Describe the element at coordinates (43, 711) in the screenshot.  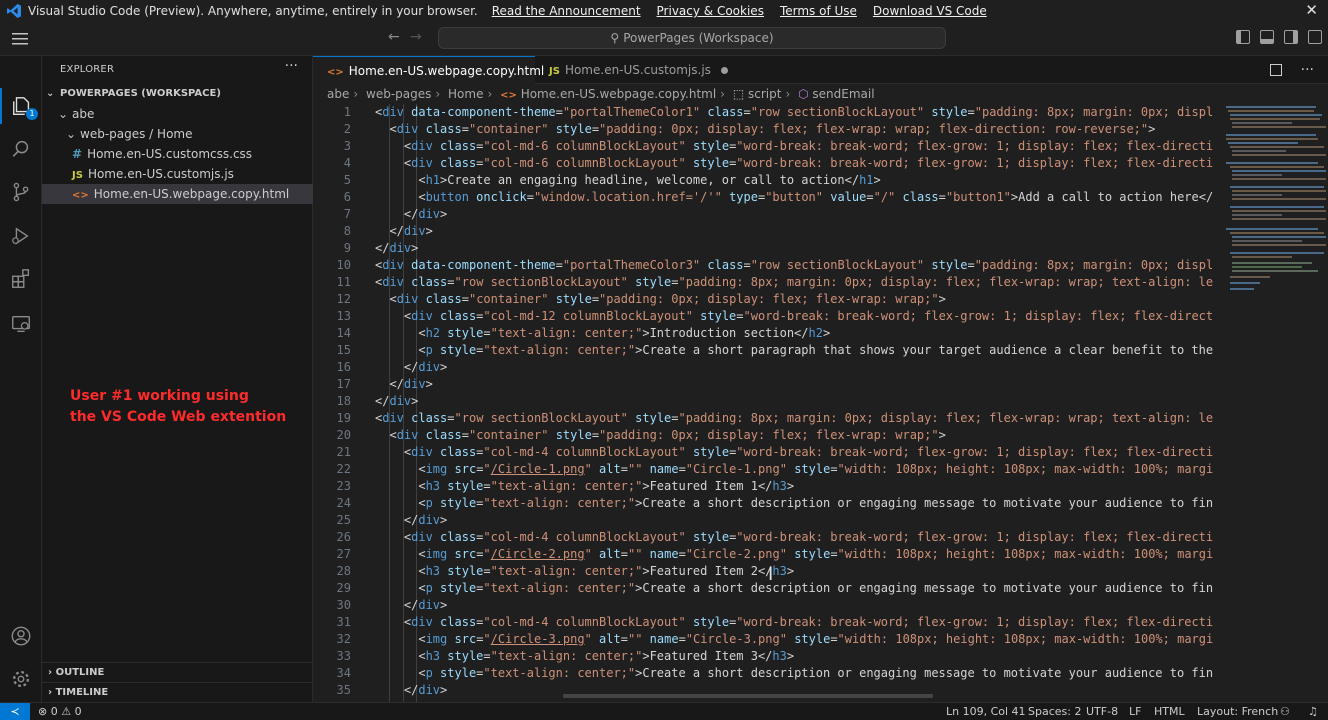
I see `error-icon: ⊗` at that location.